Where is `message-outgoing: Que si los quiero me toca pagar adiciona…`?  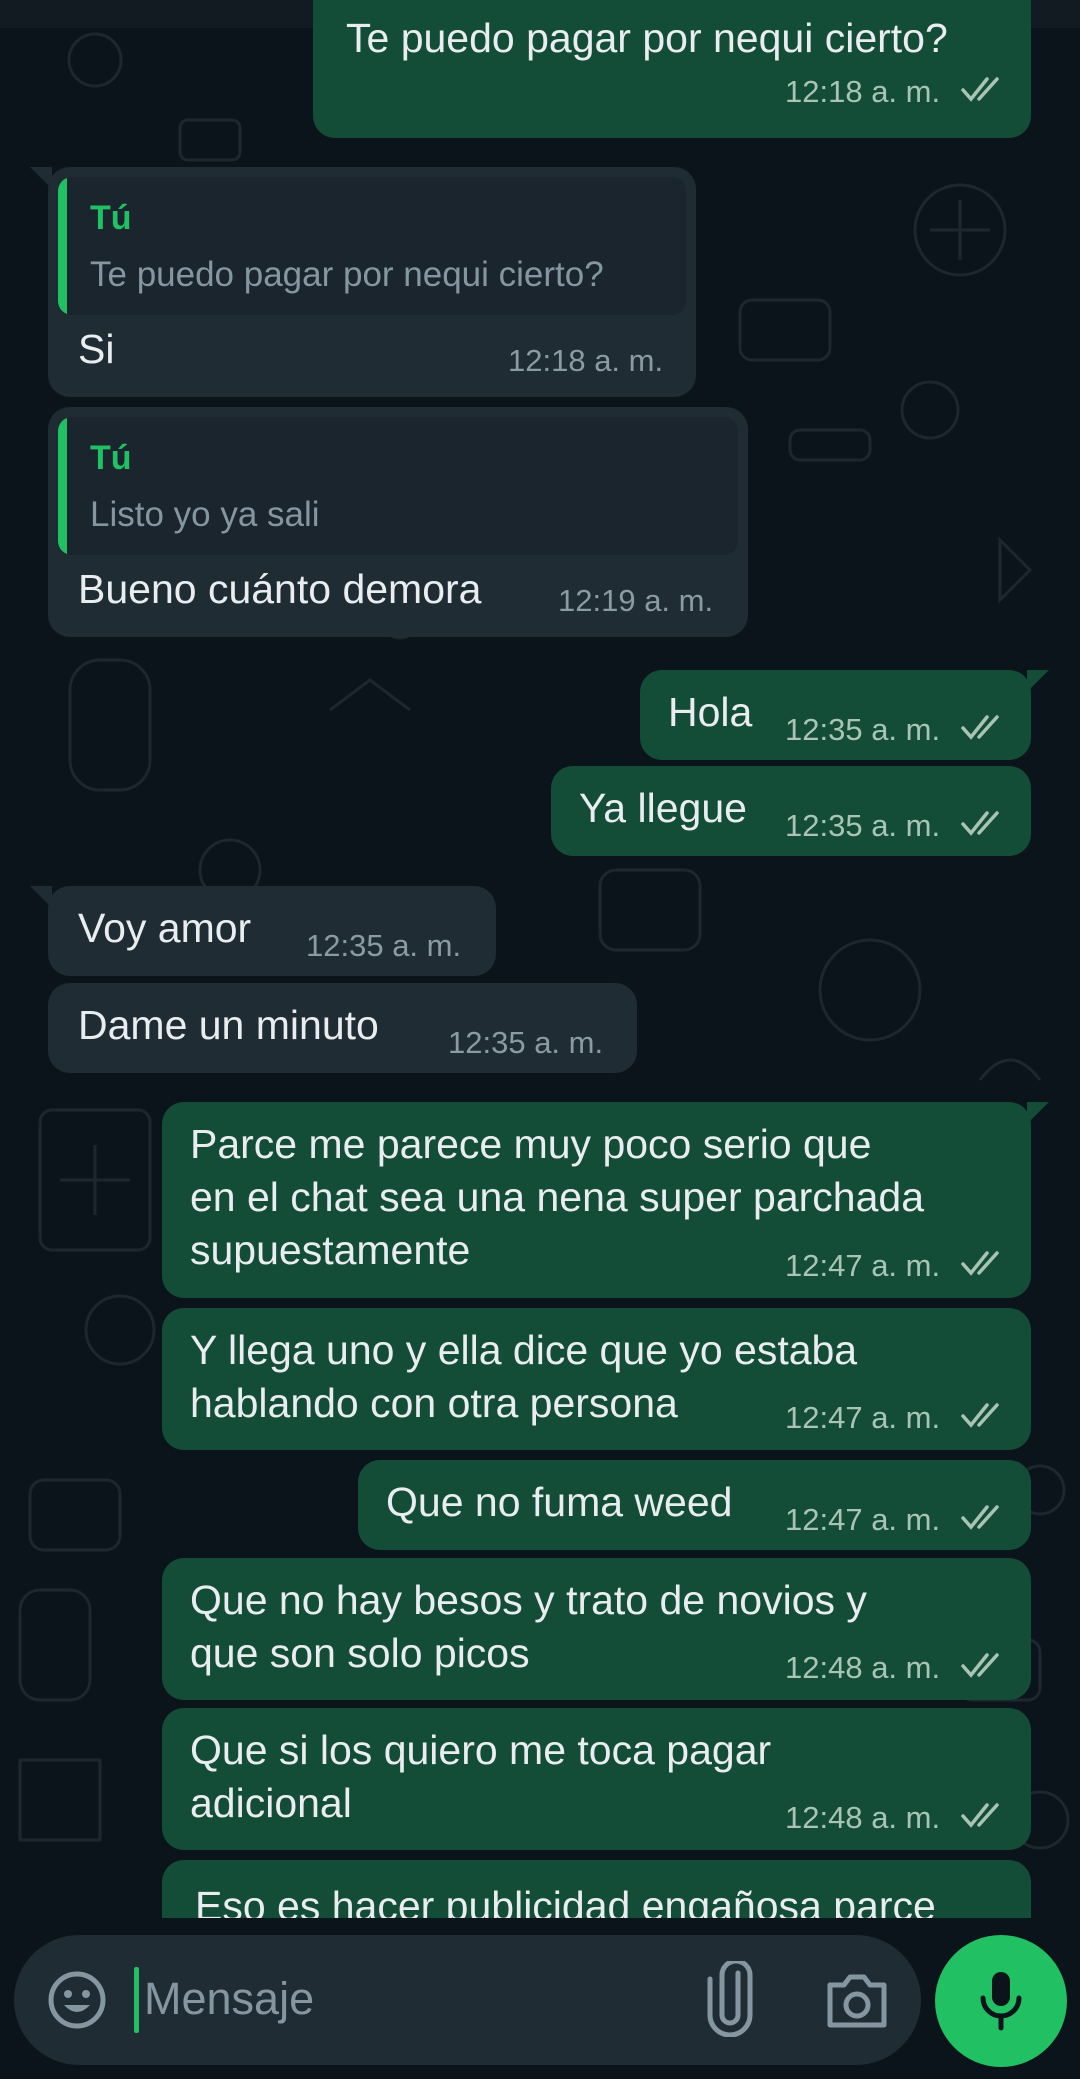
message-outgoing: Que si los quiero me toca pagar adiciona… is located at coordinates (596, 1779).